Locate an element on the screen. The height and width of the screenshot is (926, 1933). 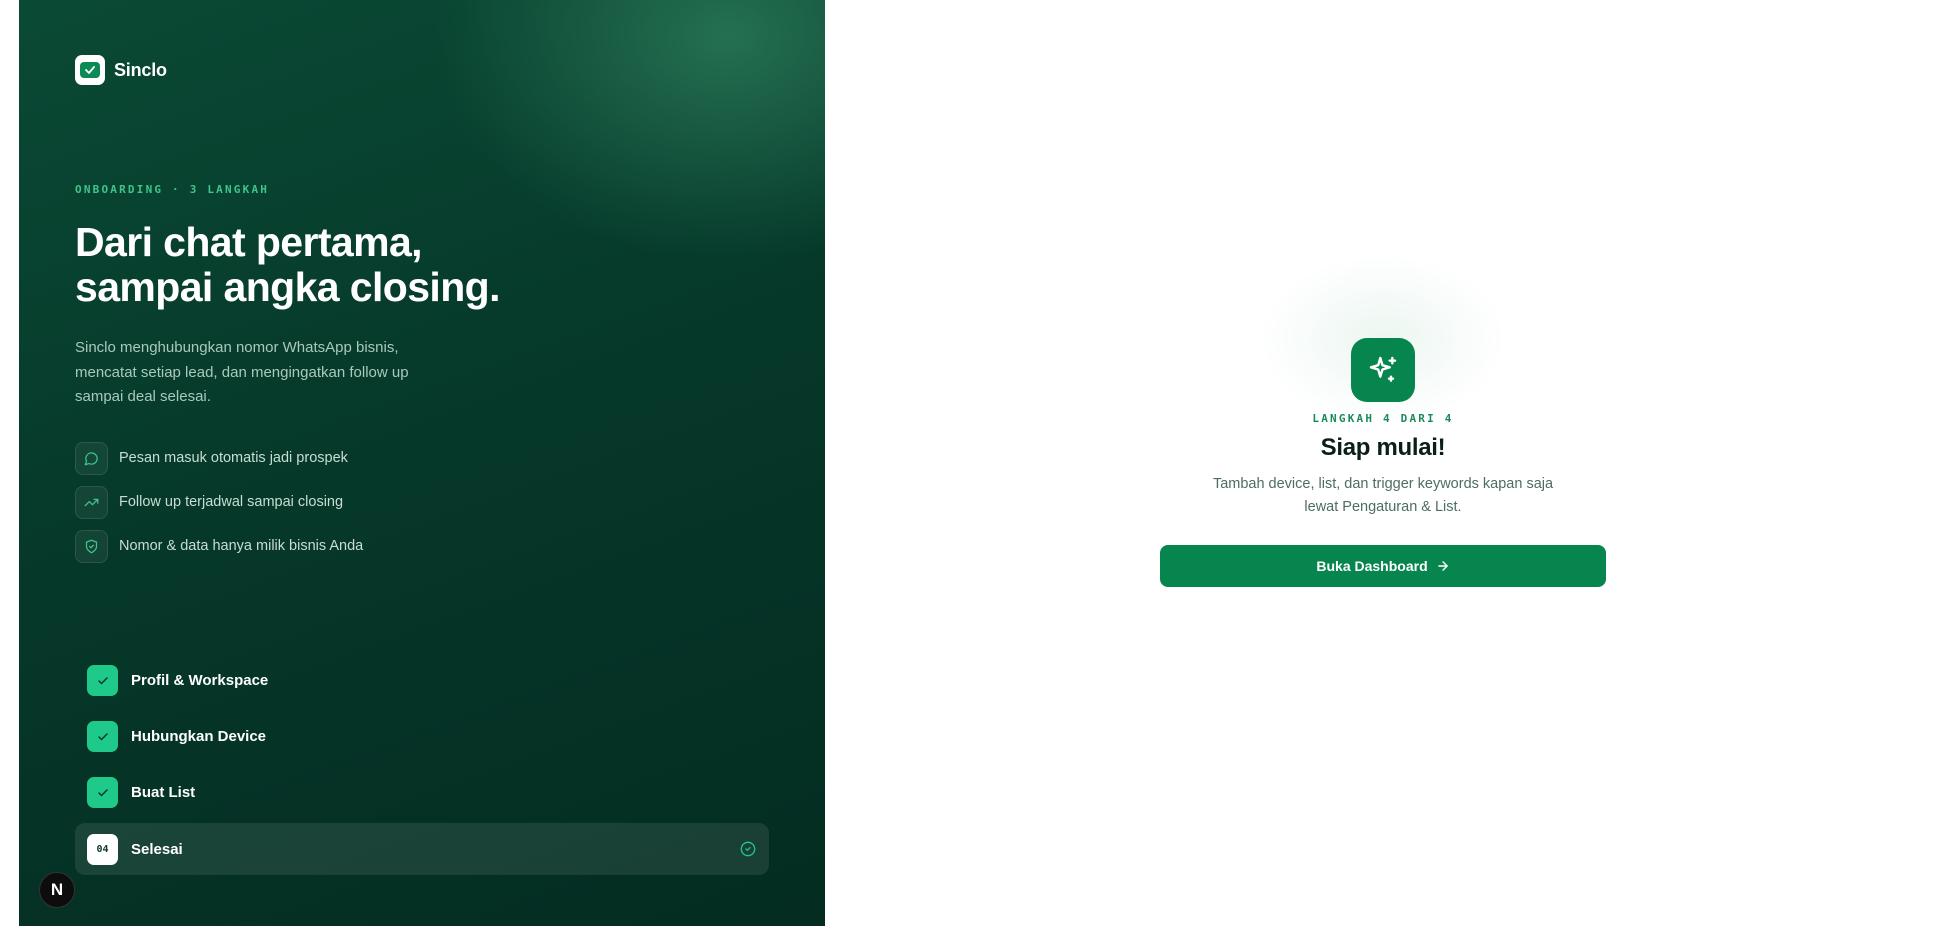
brand: Sinclo is located at coordinates (121, 70).